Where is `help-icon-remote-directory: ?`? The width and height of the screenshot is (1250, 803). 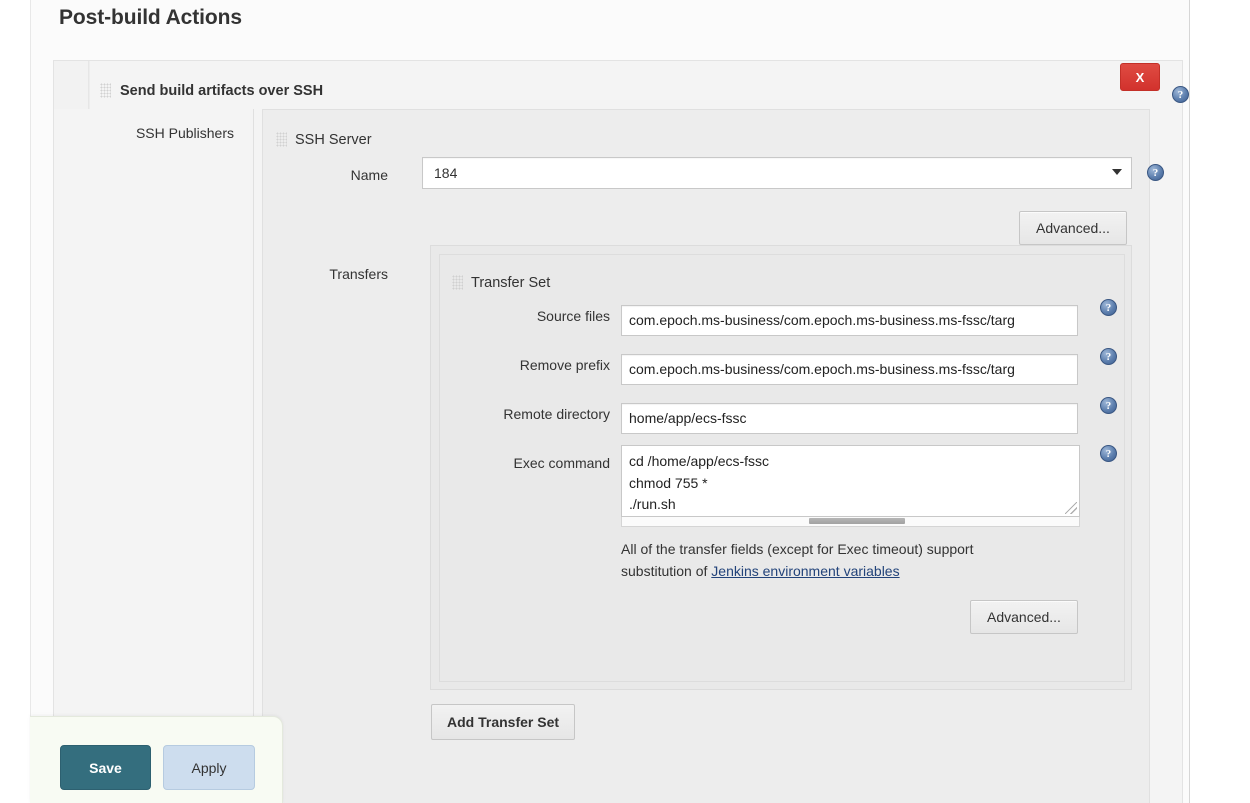
help-icon-remote-directory: ? is located at coordinates (1108, 405).